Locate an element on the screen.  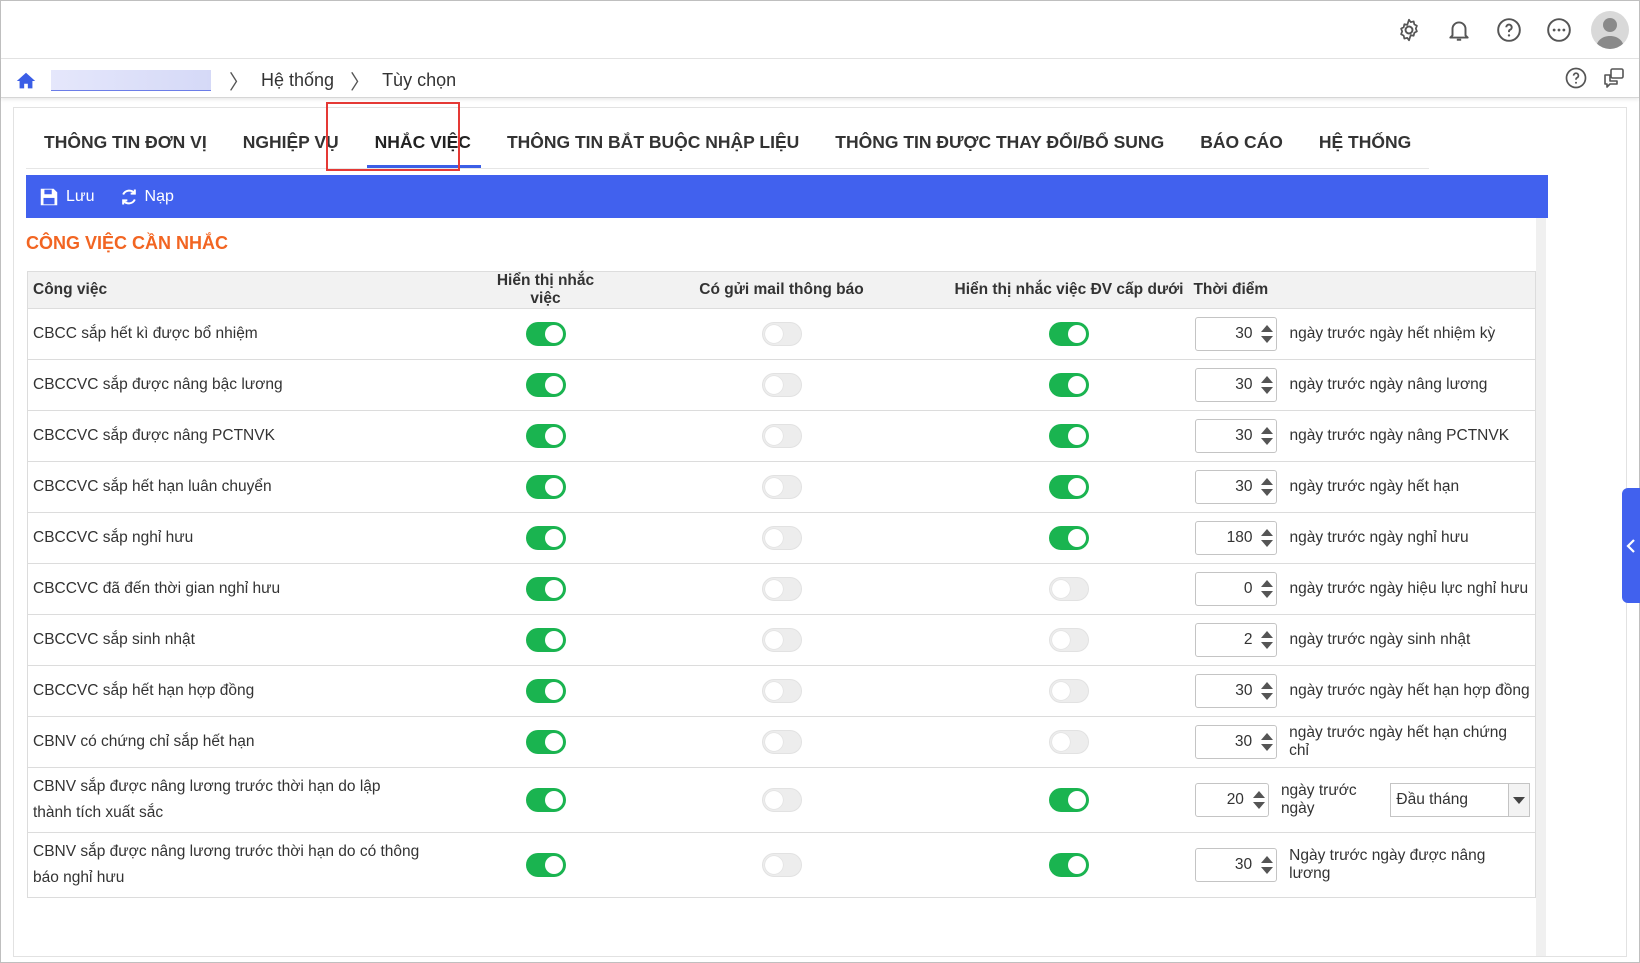
tab-required-fields: THÔNG TIN BẮT BUỘC NHẬP LIỆU is located at coordinates (653, 138).